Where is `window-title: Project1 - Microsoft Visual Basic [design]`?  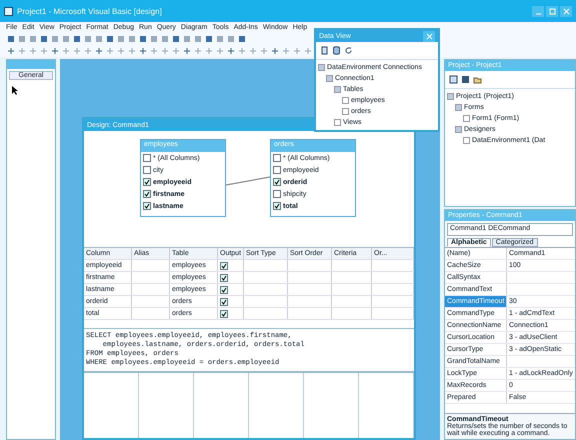
window-title: Project1 - Microsoft Visual Basic [design] is located at coordinates (89, 11).